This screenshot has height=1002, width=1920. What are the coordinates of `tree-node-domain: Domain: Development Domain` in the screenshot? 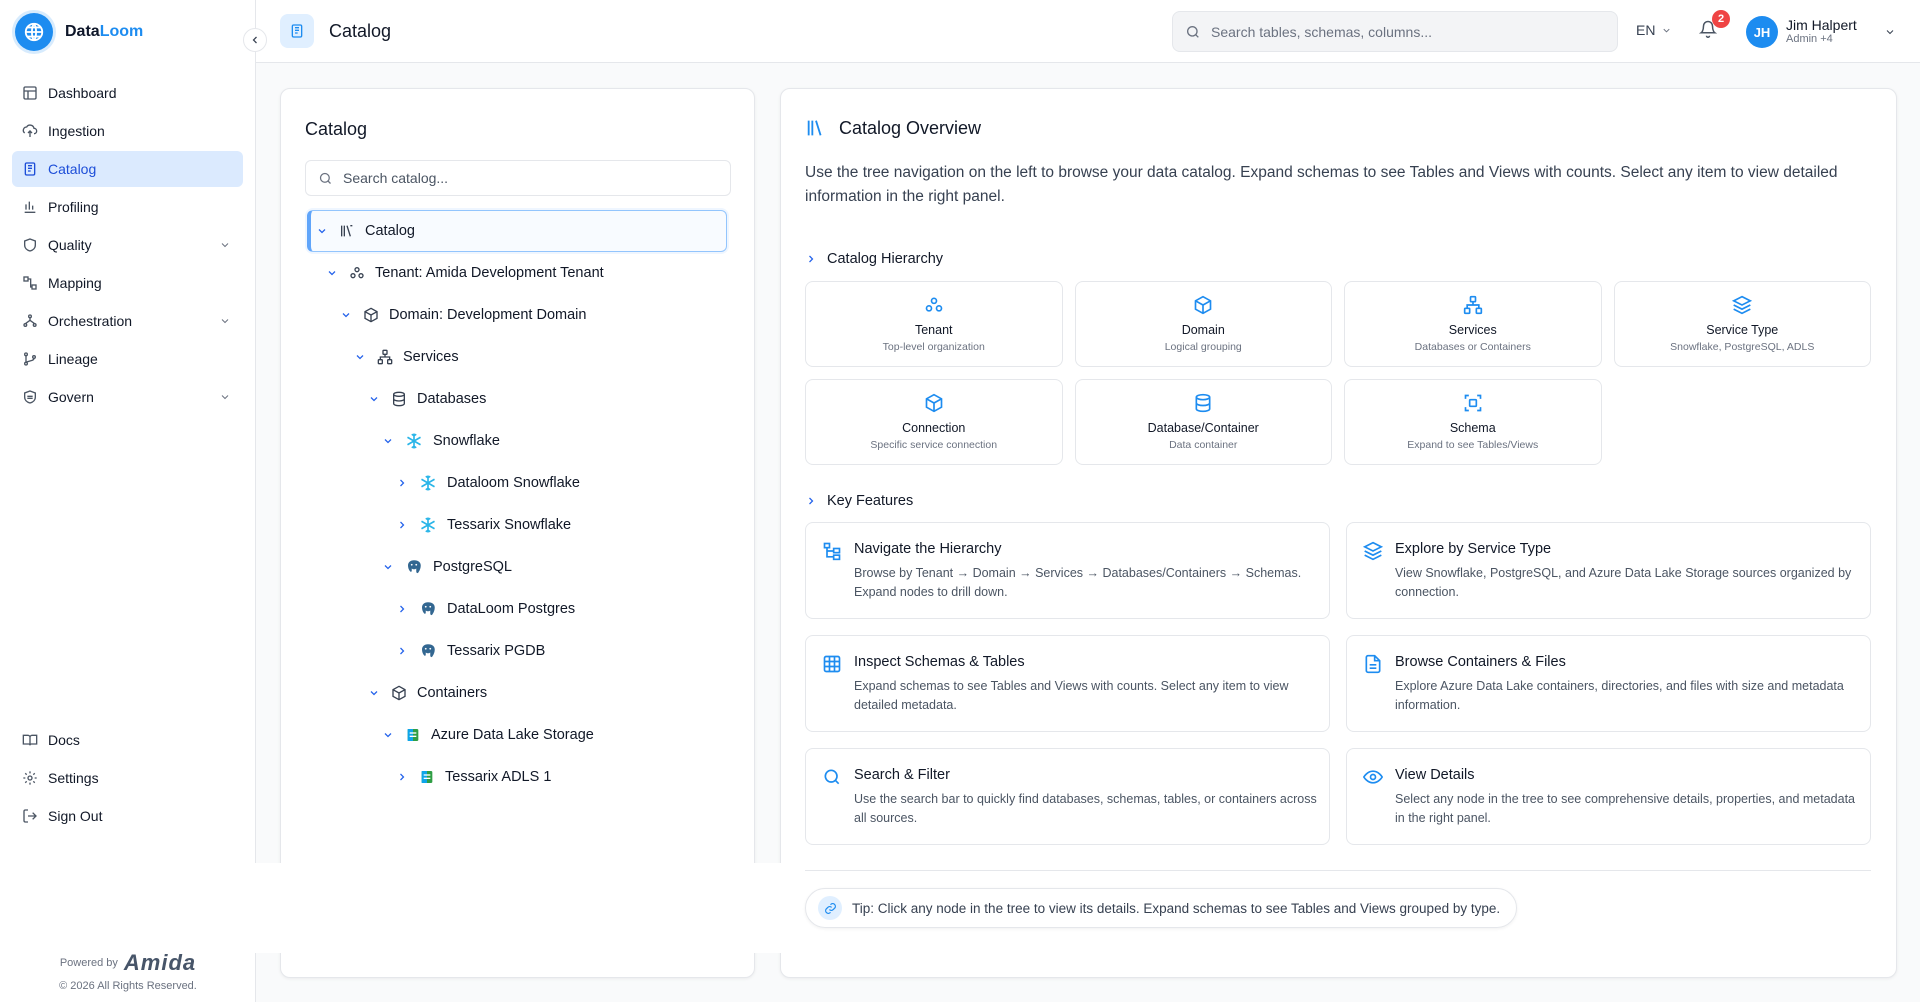 It's located at (517, 315).